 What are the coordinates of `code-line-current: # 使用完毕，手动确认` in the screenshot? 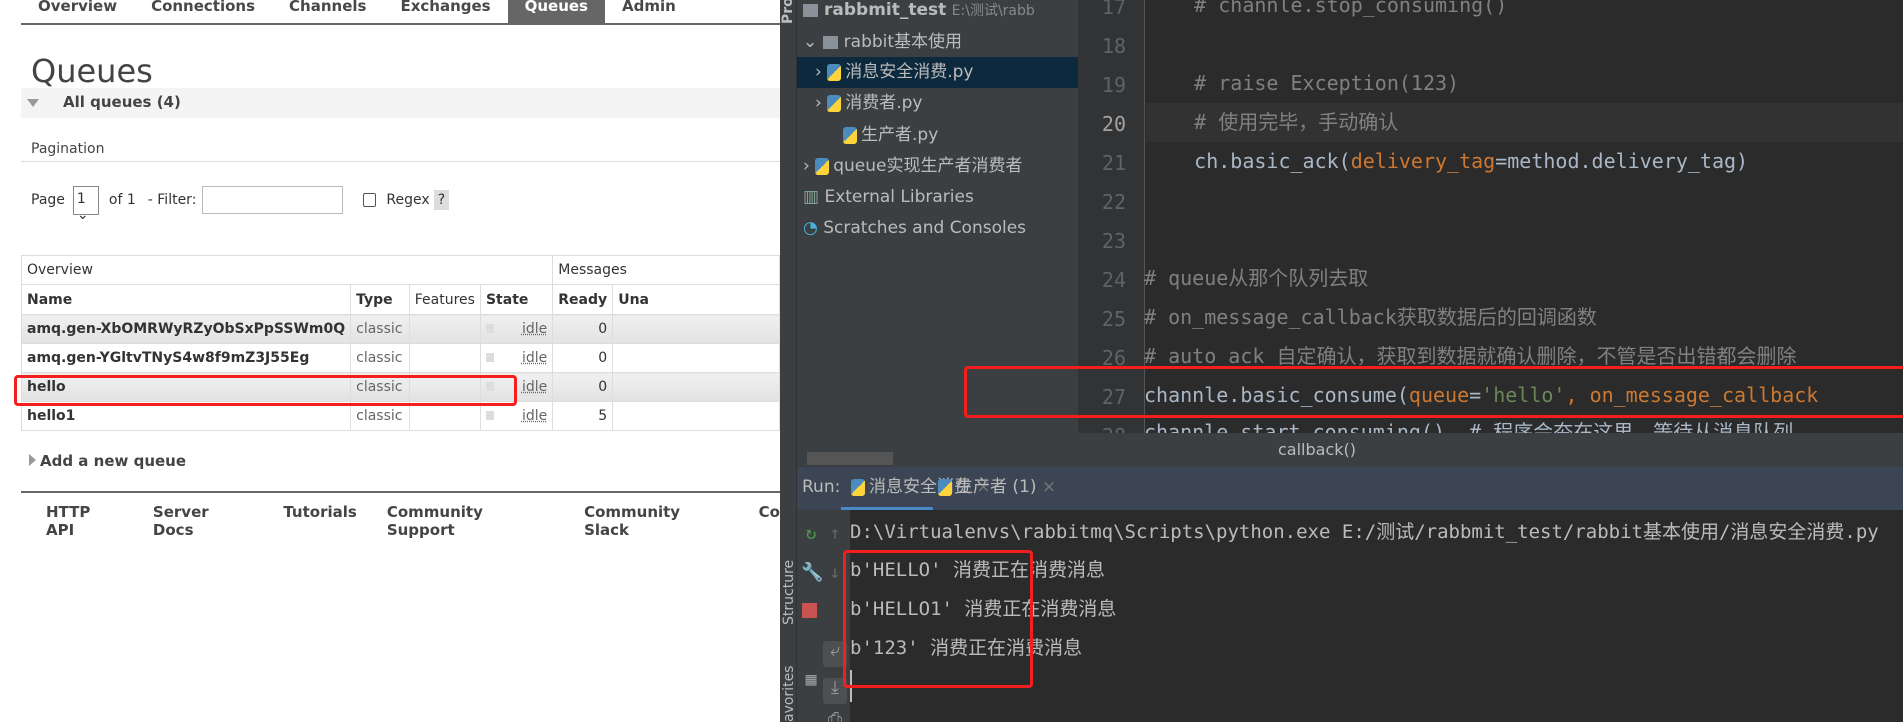 It's located at (1524, 122).